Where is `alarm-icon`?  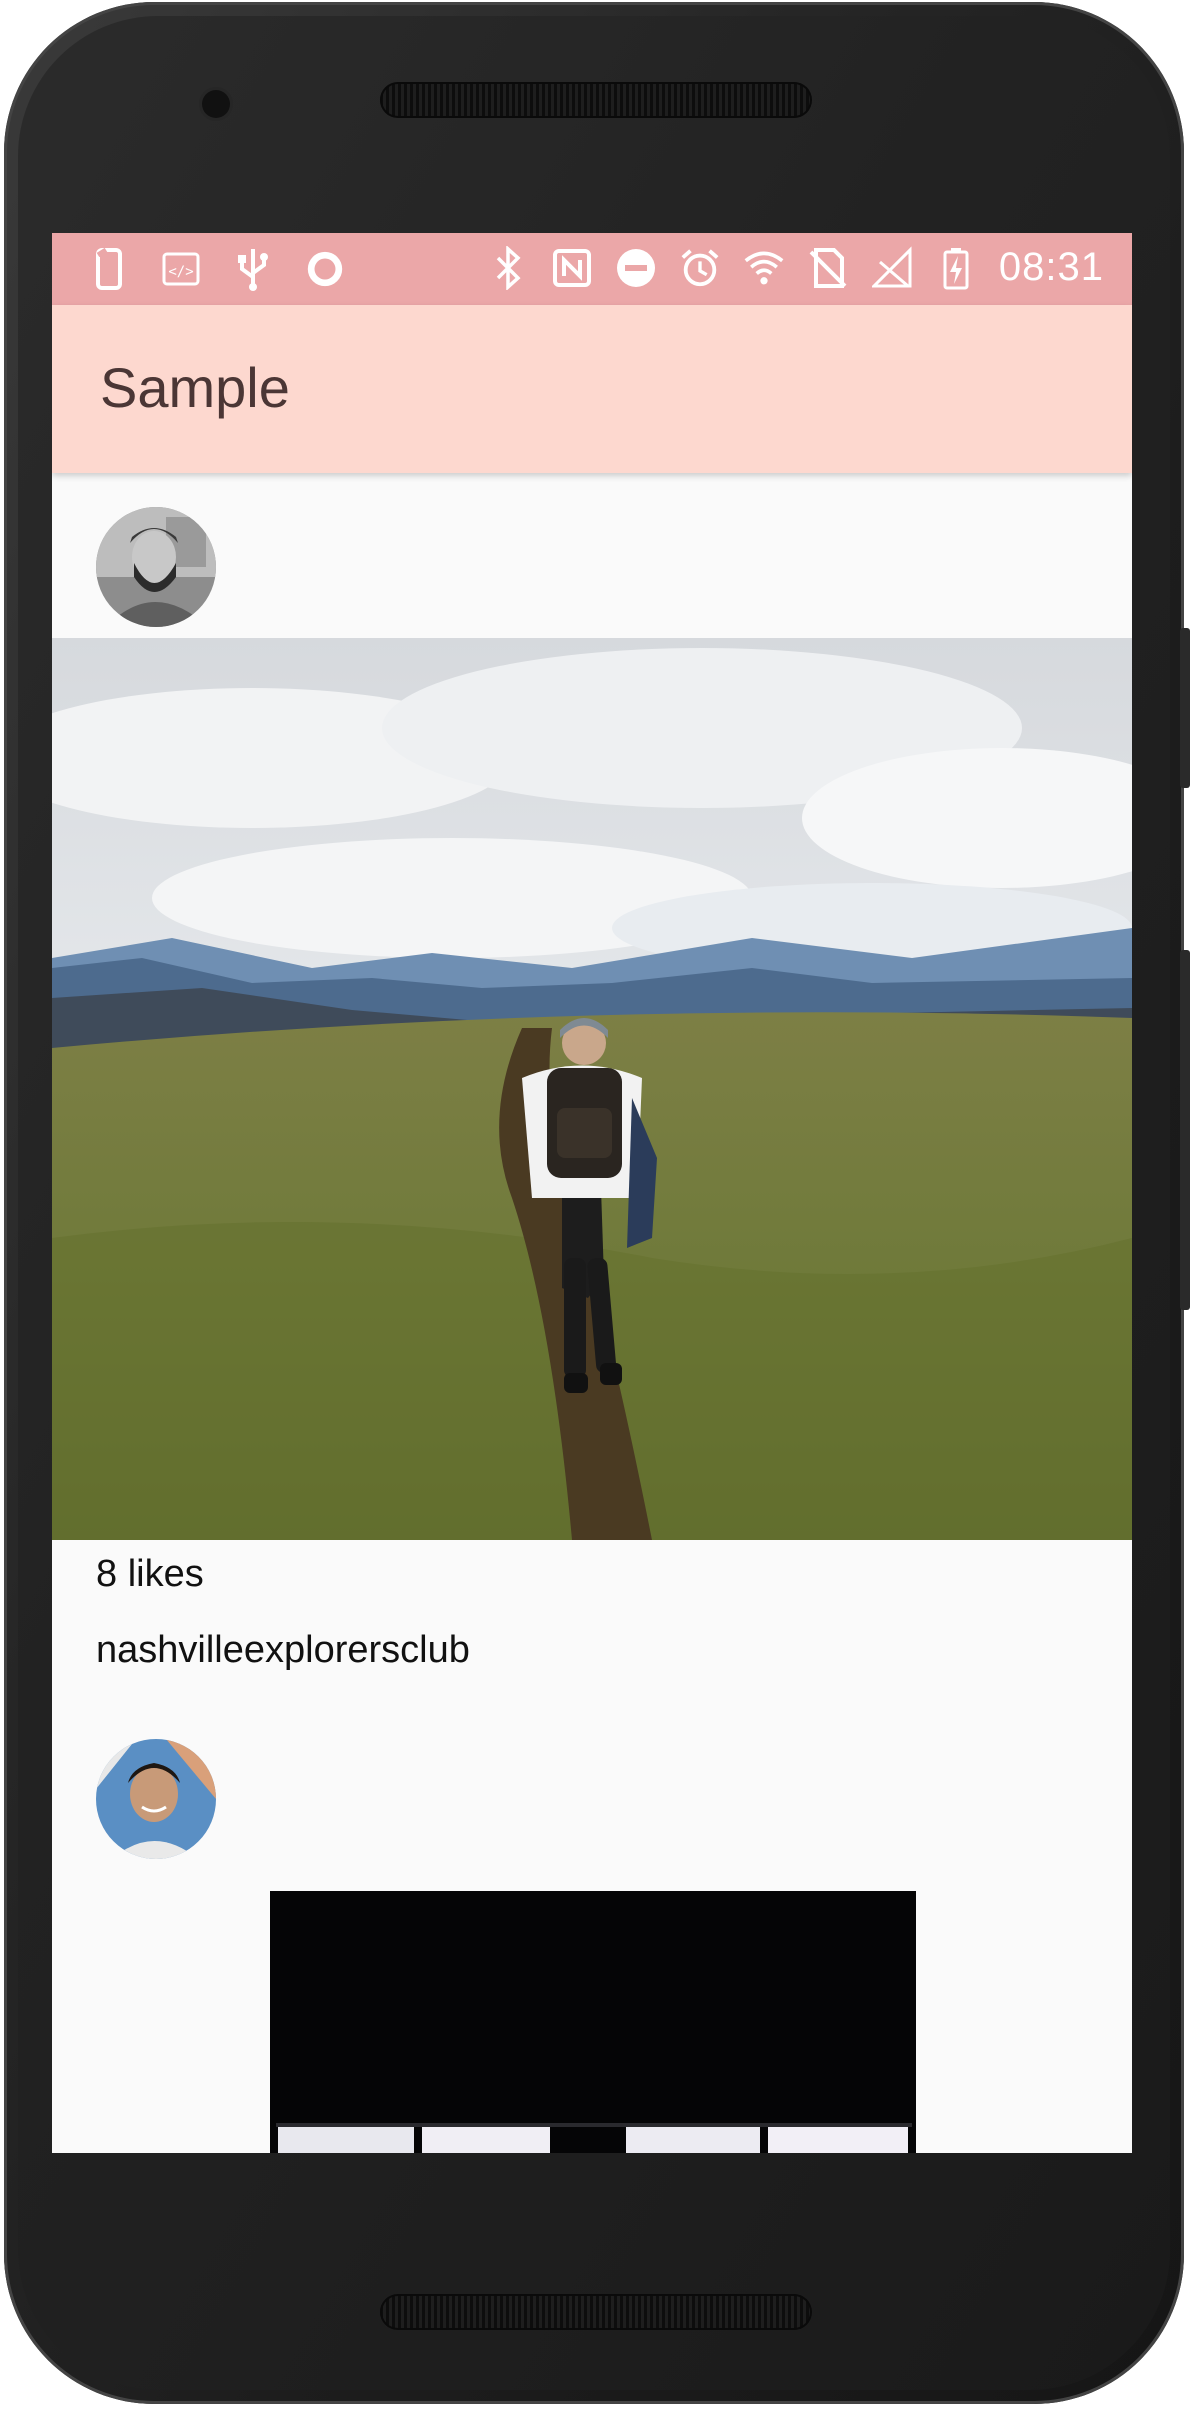
alarm-icon is located at coordinates (700, 268).